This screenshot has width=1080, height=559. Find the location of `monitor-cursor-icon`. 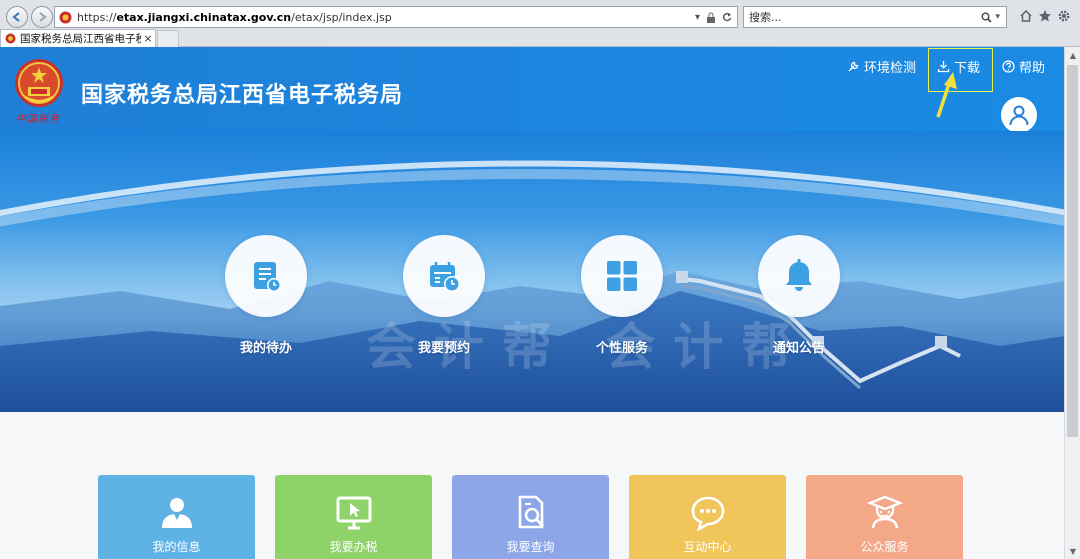

monitor-cursor-icon is located at coordinates (353, 513).